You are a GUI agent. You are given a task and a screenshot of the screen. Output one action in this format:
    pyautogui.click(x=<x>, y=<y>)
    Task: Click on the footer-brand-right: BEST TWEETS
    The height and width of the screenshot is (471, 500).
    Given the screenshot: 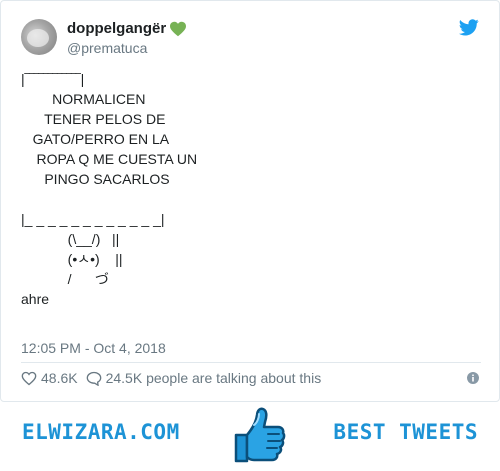 What is the action you would take?
    pyautogui.click(x=405, y=432)
    